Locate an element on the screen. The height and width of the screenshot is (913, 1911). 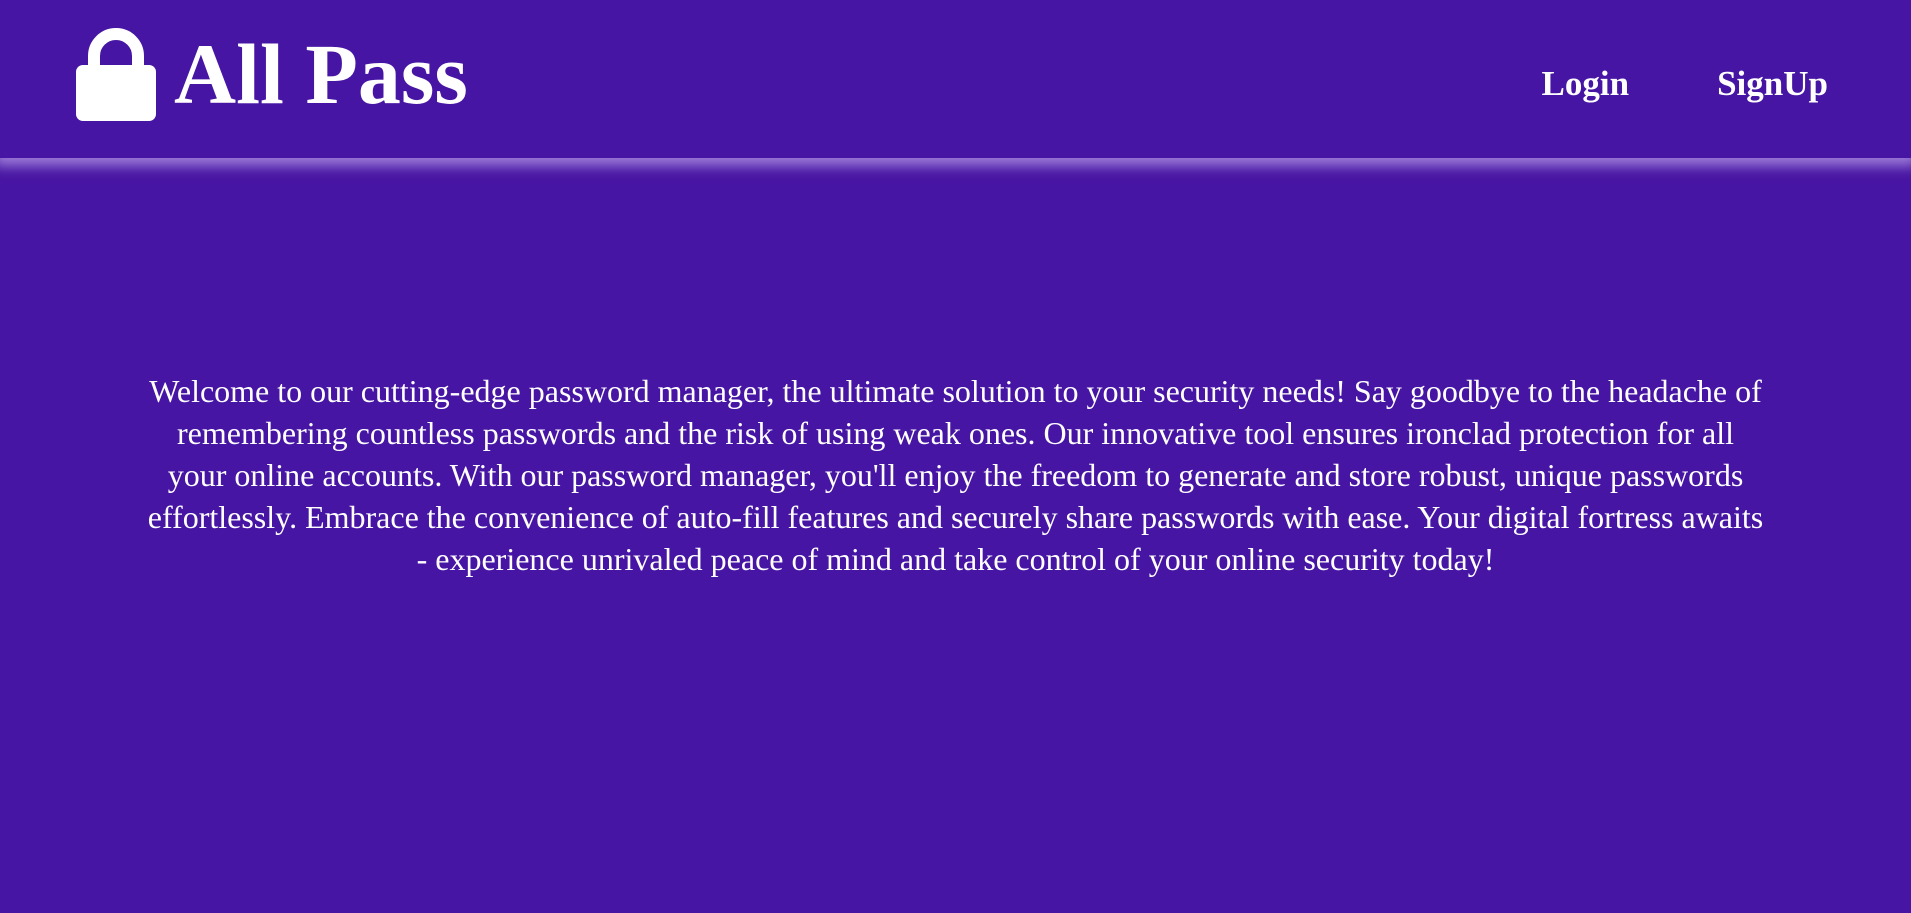
brand-logo: All Pass is located at coordinates (272, 74).